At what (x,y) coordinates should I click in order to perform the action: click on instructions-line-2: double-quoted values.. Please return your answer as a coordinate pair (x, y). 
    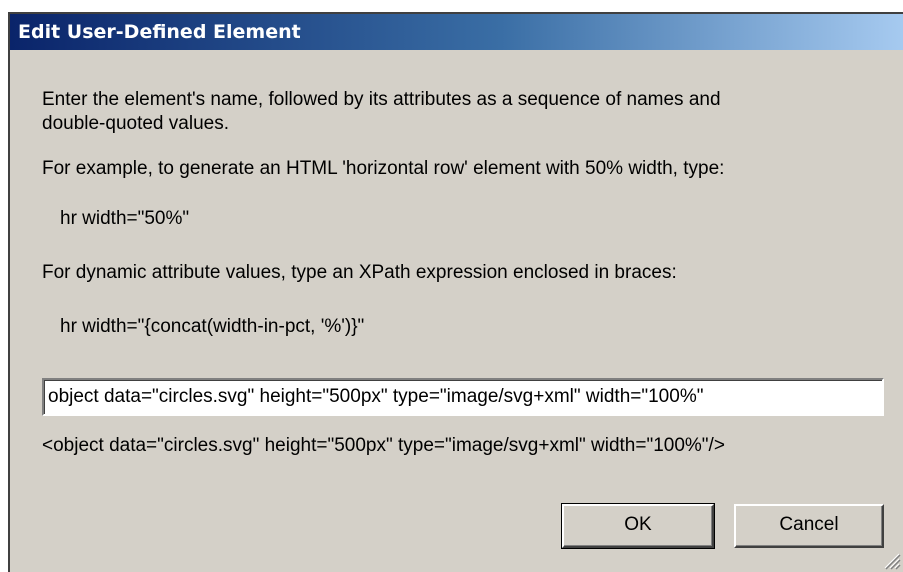
    Looking at the image, I should click on (135, 123).